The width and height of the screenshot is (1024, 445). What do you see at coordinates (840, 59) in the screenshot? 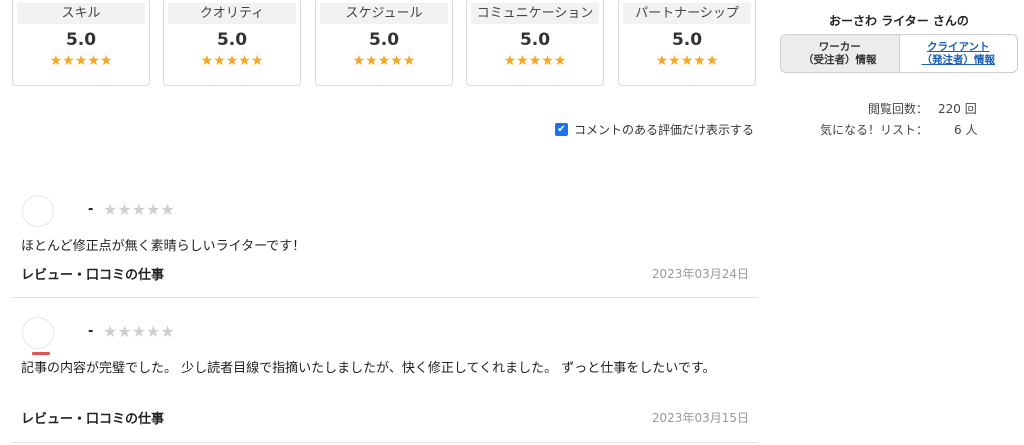
I see `tab-worker-line2: （受注者）情報` at bounding box center [840, 59].